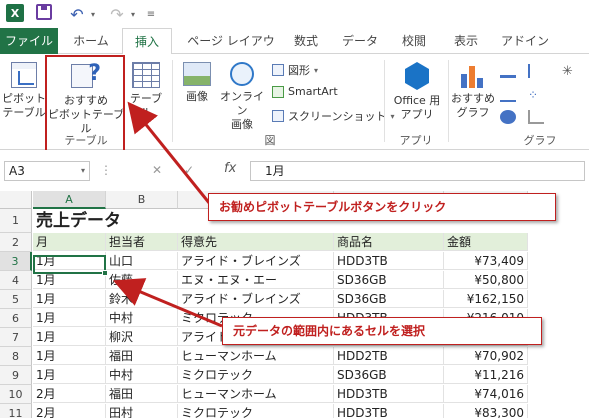 The image size is (589, 418). What do you see at coordinates (242, 103) in the screenshot?
I see `online-image-label-1: オンライン` at bounding box center [242, 103].